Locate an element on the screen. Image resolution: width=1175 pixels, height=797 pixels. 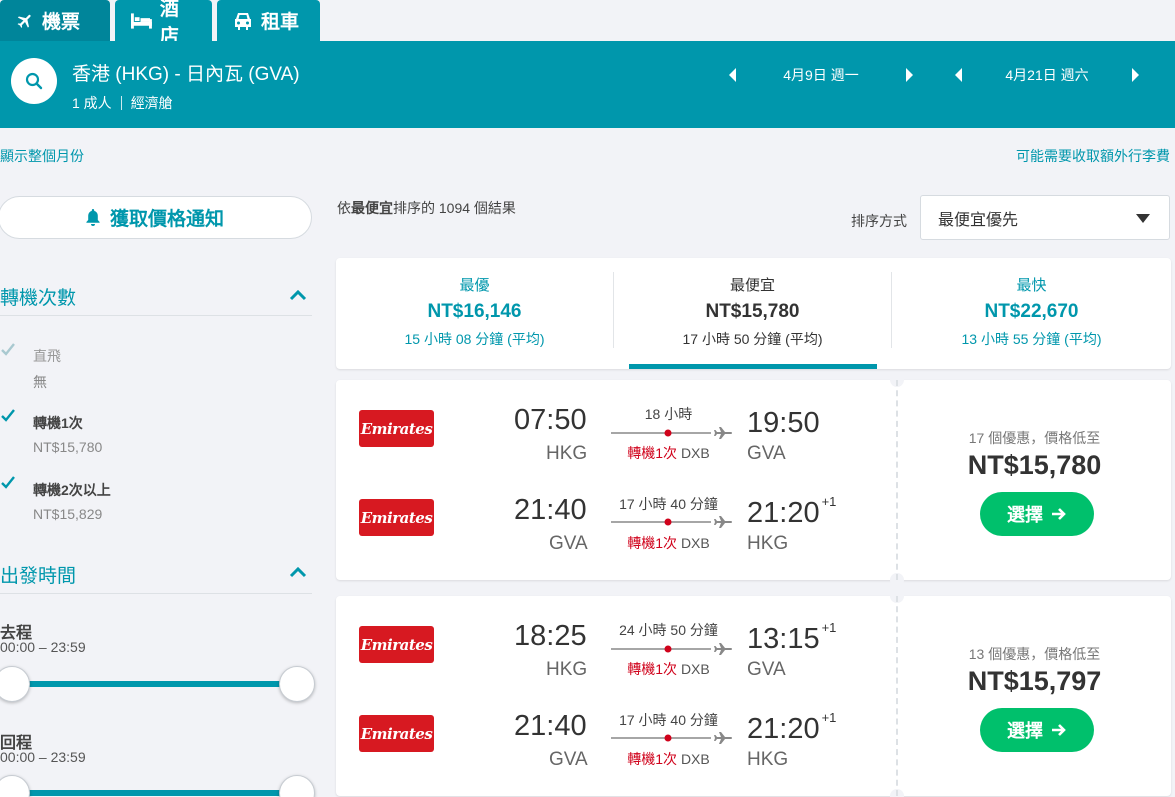
inbound-range: 00:00 – 23:59 is located at coordinates (43, 757).